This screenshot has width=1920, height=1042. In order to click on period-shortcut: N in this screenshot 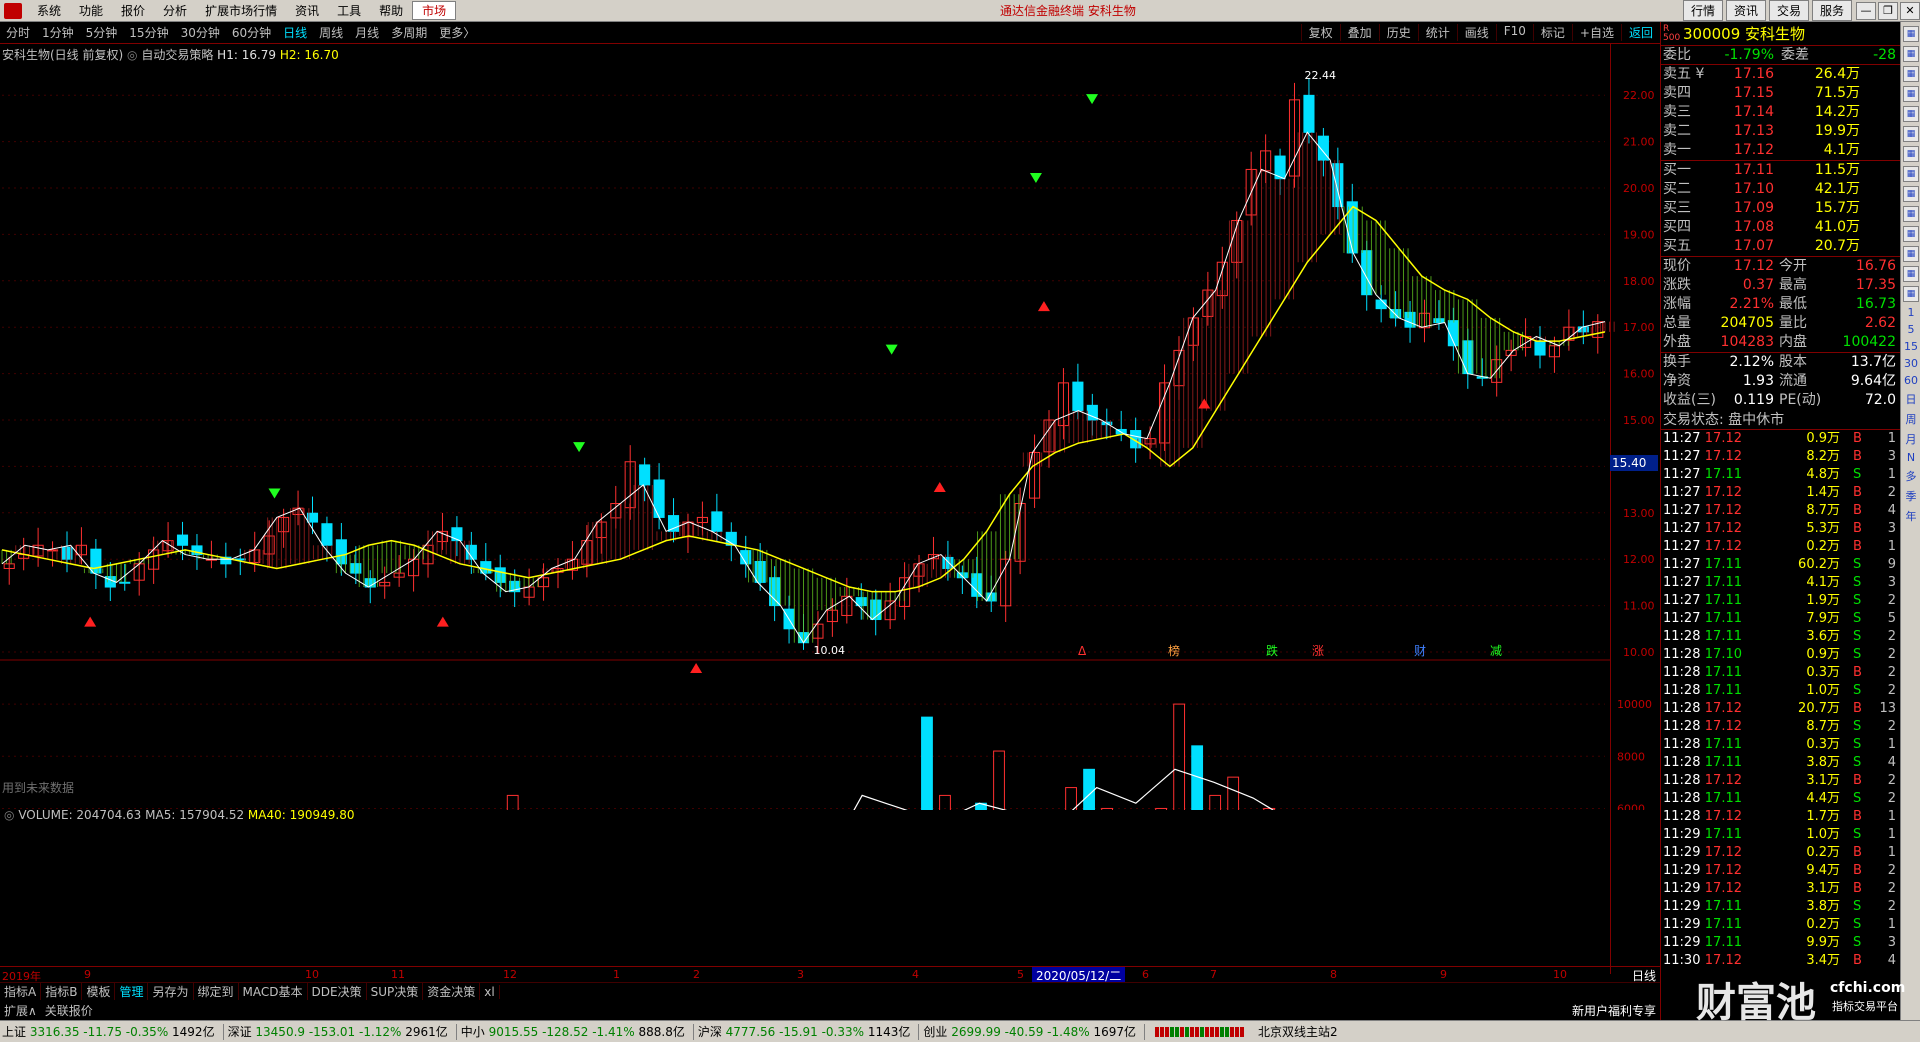, I will do `click(1910, 457)`.